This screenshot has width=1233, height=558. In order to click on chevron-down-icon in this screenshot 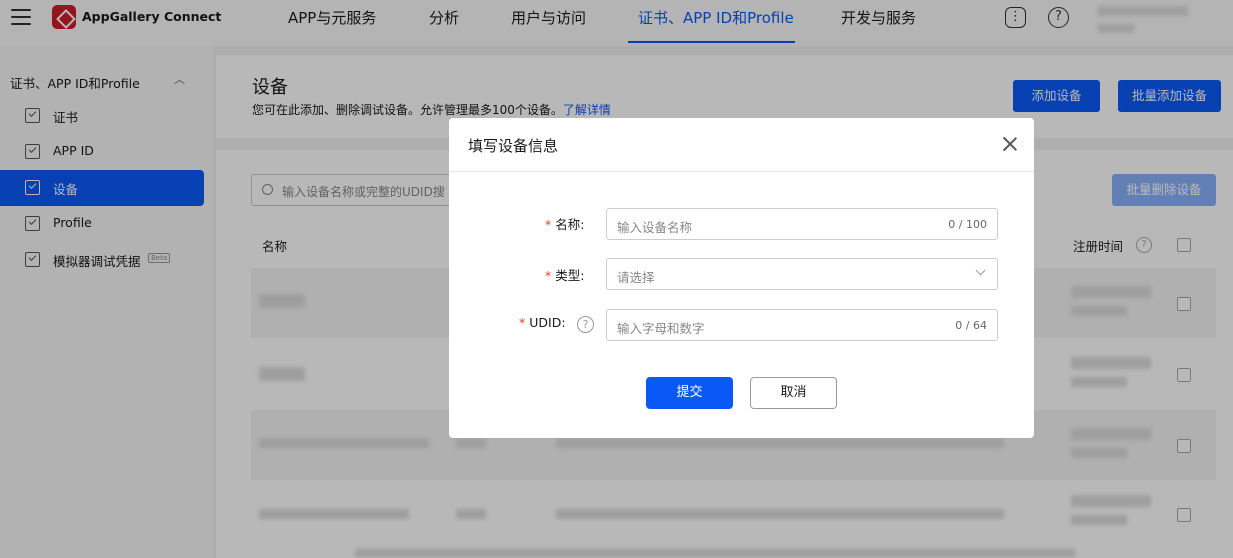, I will do `click(980, 270)`.